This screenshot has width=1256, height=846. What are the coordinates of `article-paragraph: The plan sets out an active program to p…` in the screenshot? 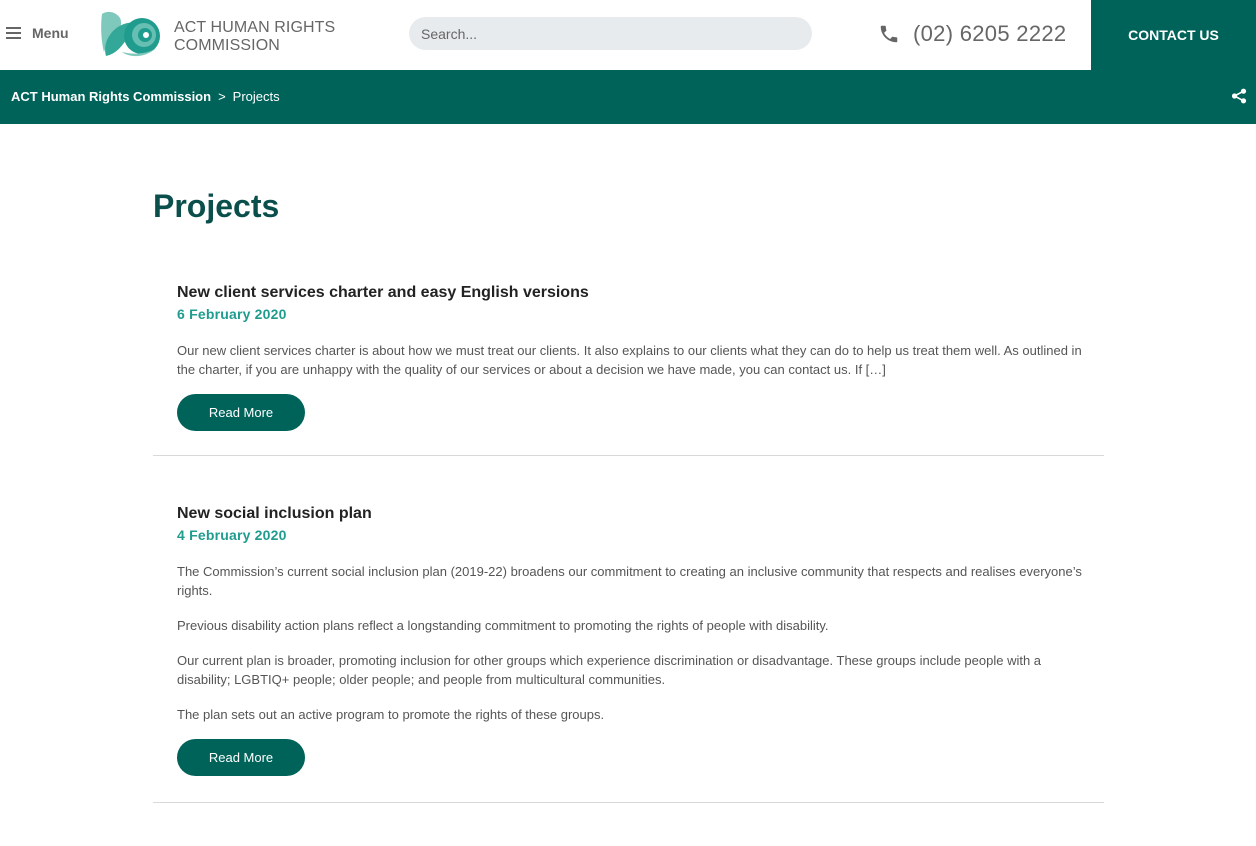 It's located at (391, 714).